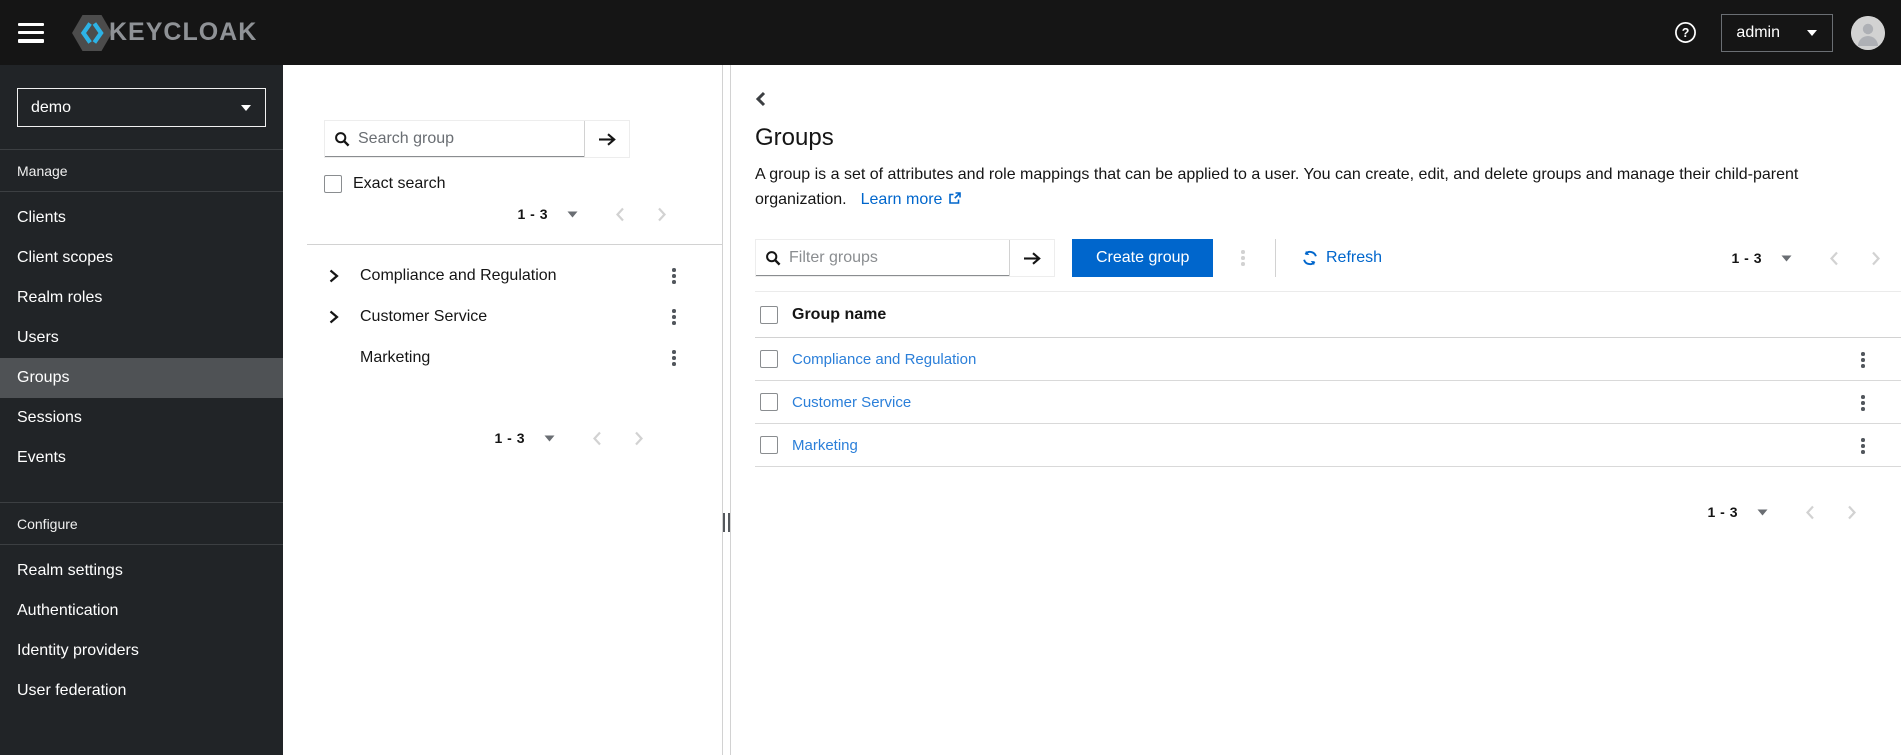  What do you see at coordinates (141, 298) in the screenshot?
I see `sidebar-item-realm-roles: Realm roles` at bounding box center [141, 298].